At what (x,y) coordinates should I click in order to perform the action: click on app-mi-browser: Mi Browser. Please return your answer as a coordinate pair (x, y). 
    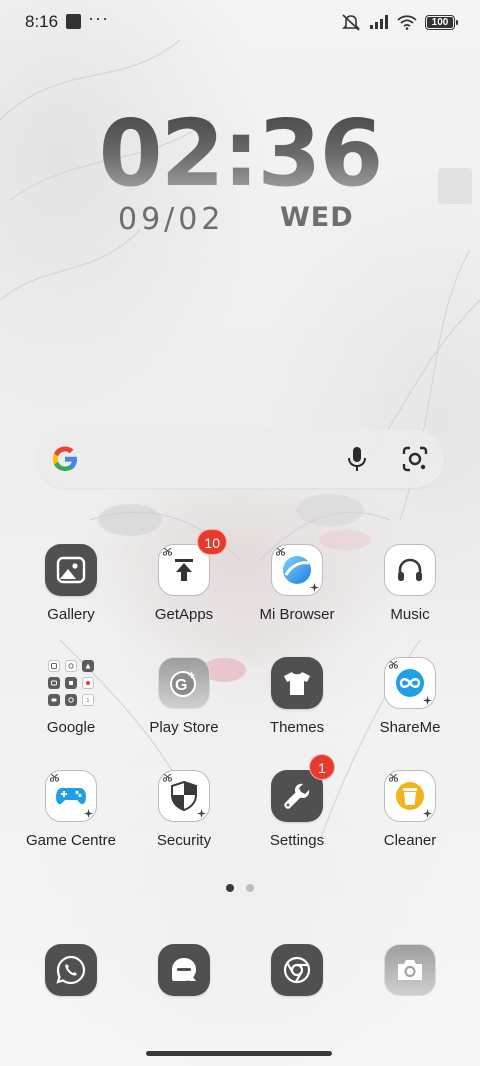
    Looking at the image, I should click on (297, 583).